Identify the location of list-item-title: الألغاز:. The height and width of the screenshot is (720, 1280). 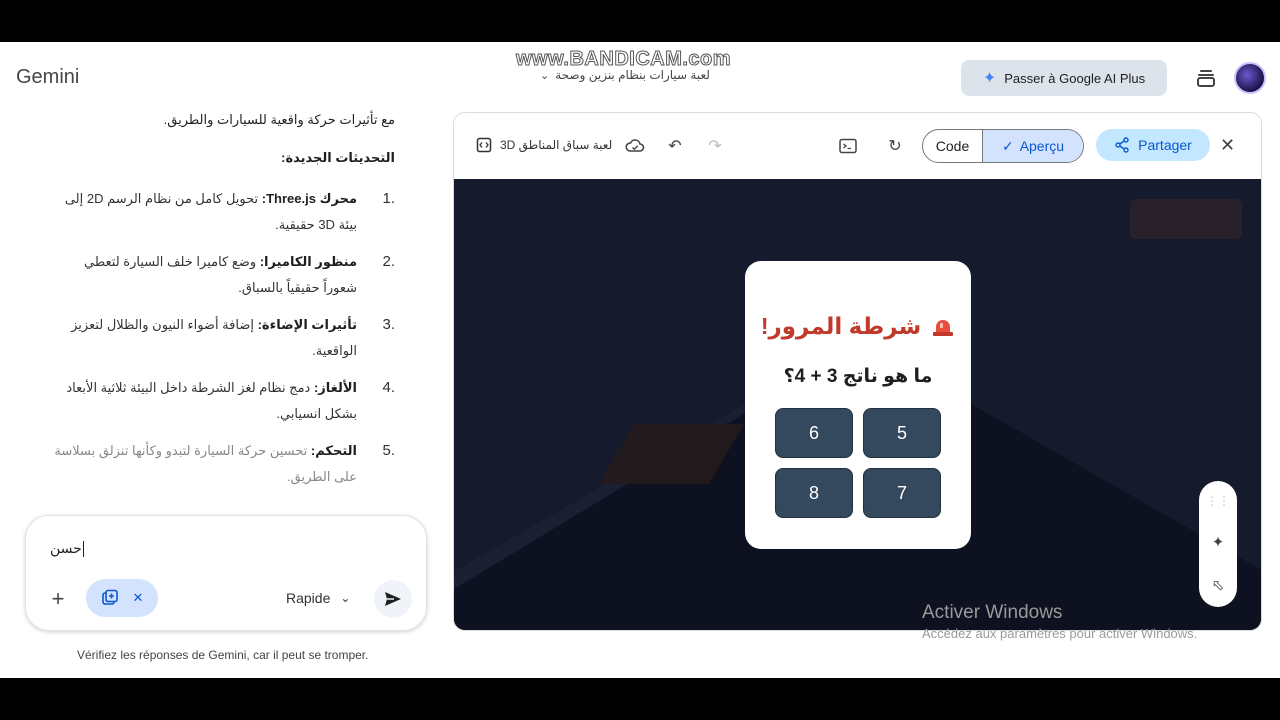
(335, 387).